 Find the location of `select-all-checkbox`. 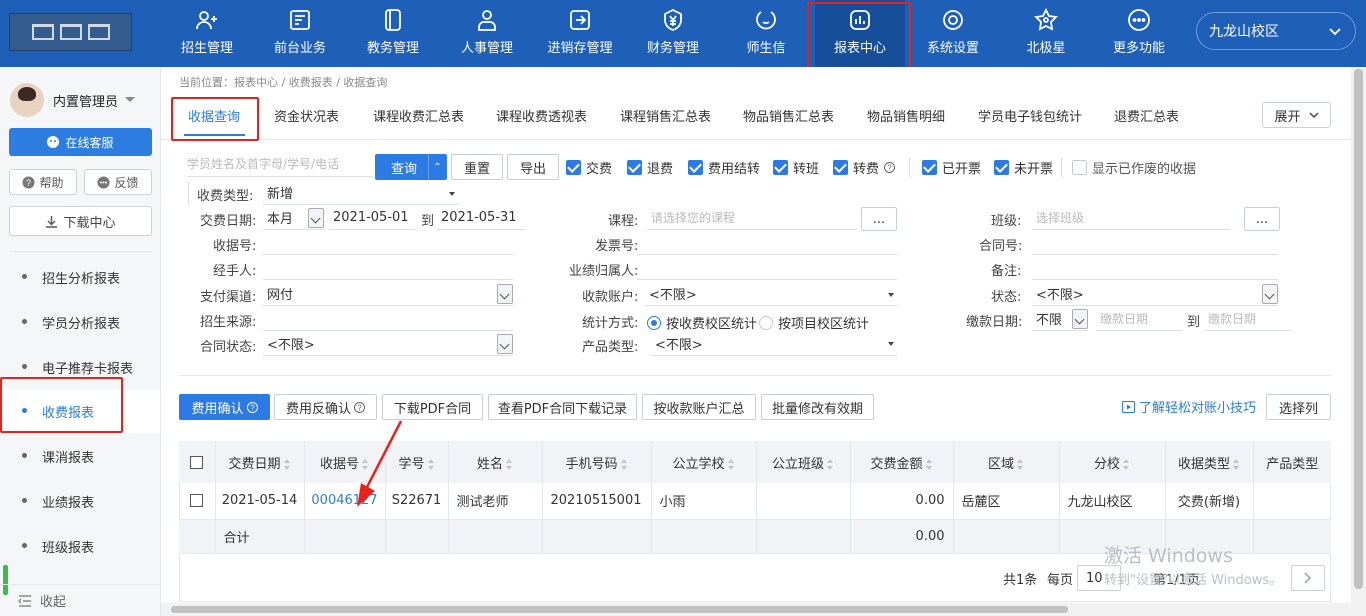

select-all-checkbox is located at coordinates (197, 462).